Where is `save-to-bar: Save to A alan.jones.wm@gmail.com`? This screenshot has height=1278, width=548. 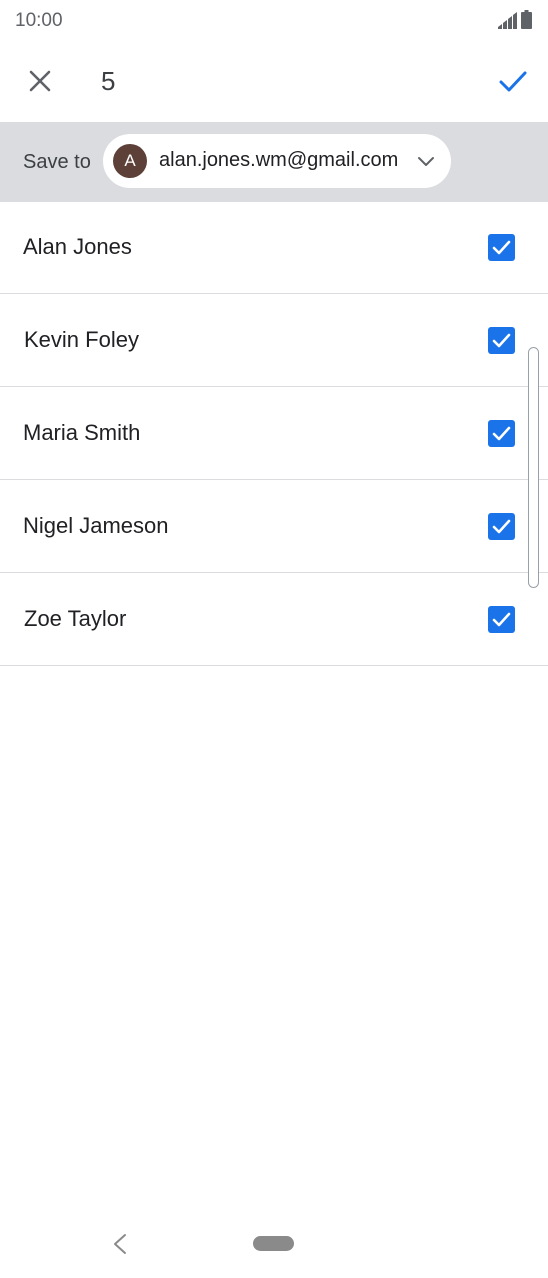
save-to-bar: Save to A alan.jones.wm@gmail.com is located at coordinates (274, 162).